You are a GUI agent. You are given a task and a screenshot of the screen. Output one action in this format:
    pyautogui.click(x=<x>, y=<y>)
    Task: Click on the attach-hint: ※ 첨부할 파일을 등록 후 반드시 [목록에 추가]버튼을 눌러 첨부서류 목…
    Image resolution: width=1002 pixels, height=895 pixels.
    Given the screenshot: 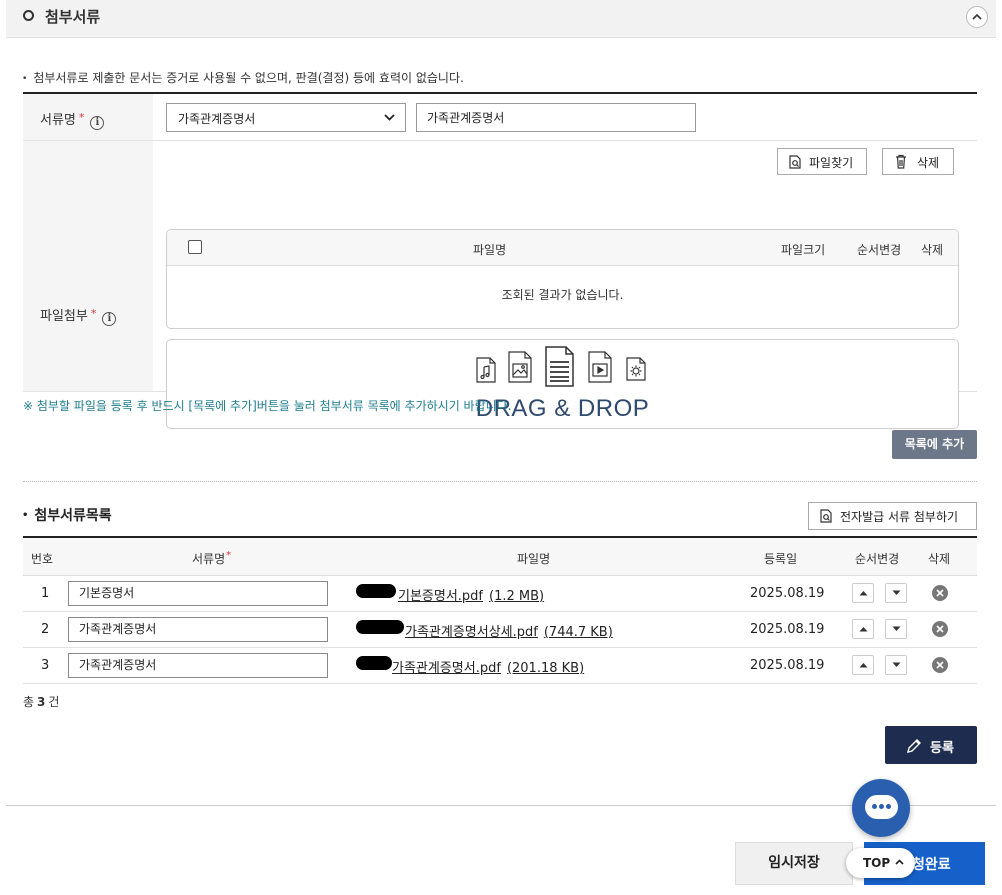 What is the action you would take?
    pyautogui.click(x=267, y=406)
    